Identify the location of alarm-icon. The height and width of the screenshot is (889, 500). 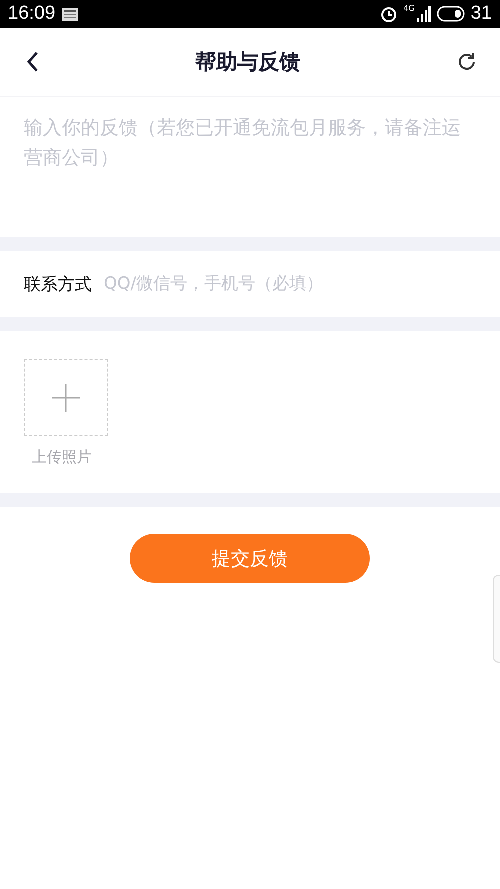
(389, 14).